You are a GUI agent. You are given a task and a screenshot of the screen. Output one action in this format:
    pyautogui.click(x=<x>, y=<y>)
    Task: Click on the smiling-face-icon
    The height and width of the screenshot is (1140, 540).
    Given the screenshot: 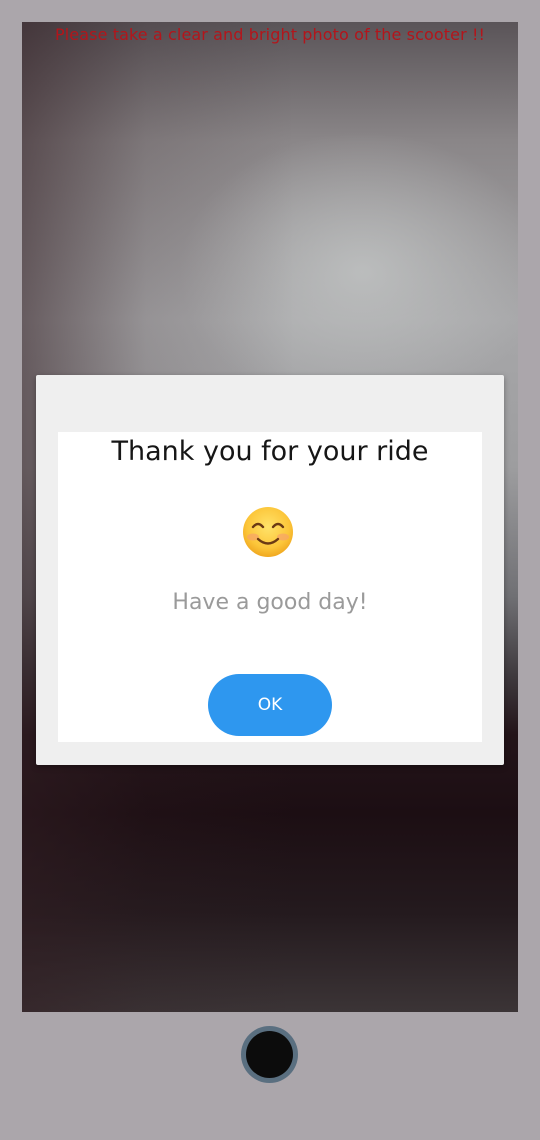 What is the action you would take?
    pyautogui.click(x=268, y=532)
    